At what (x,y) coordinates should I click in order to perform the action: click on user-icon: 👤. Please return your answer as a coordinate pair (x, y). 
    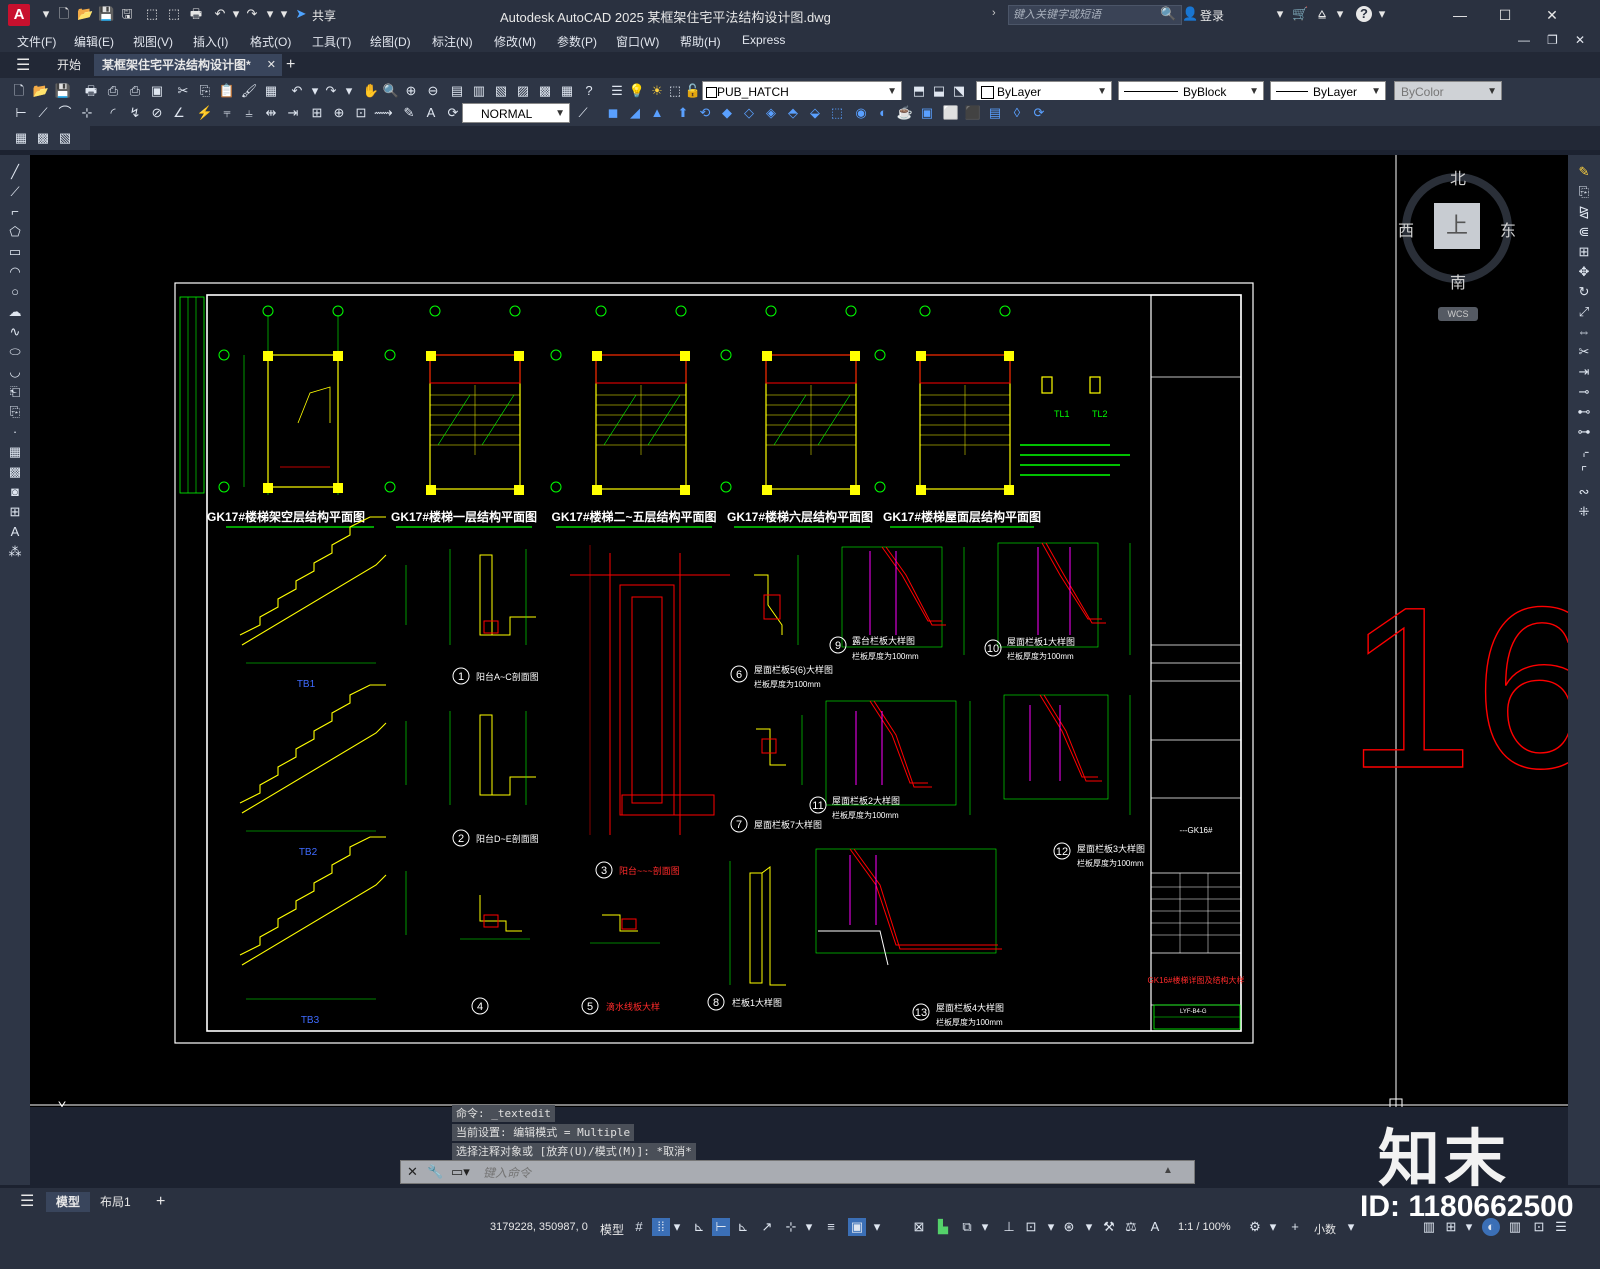
    Looking at the image, I should click on (1190, 14).